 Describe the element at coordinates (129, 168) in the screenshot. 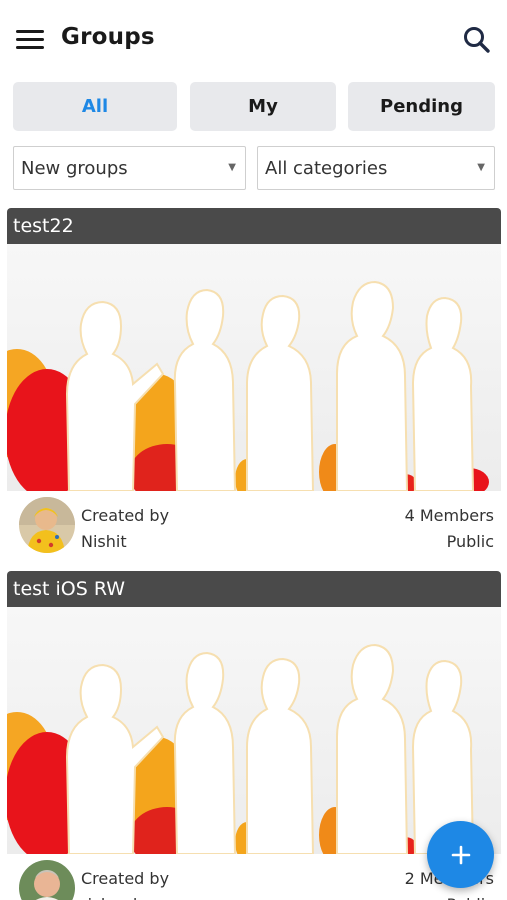

I see `sort-select: New groups ▼` at that location.